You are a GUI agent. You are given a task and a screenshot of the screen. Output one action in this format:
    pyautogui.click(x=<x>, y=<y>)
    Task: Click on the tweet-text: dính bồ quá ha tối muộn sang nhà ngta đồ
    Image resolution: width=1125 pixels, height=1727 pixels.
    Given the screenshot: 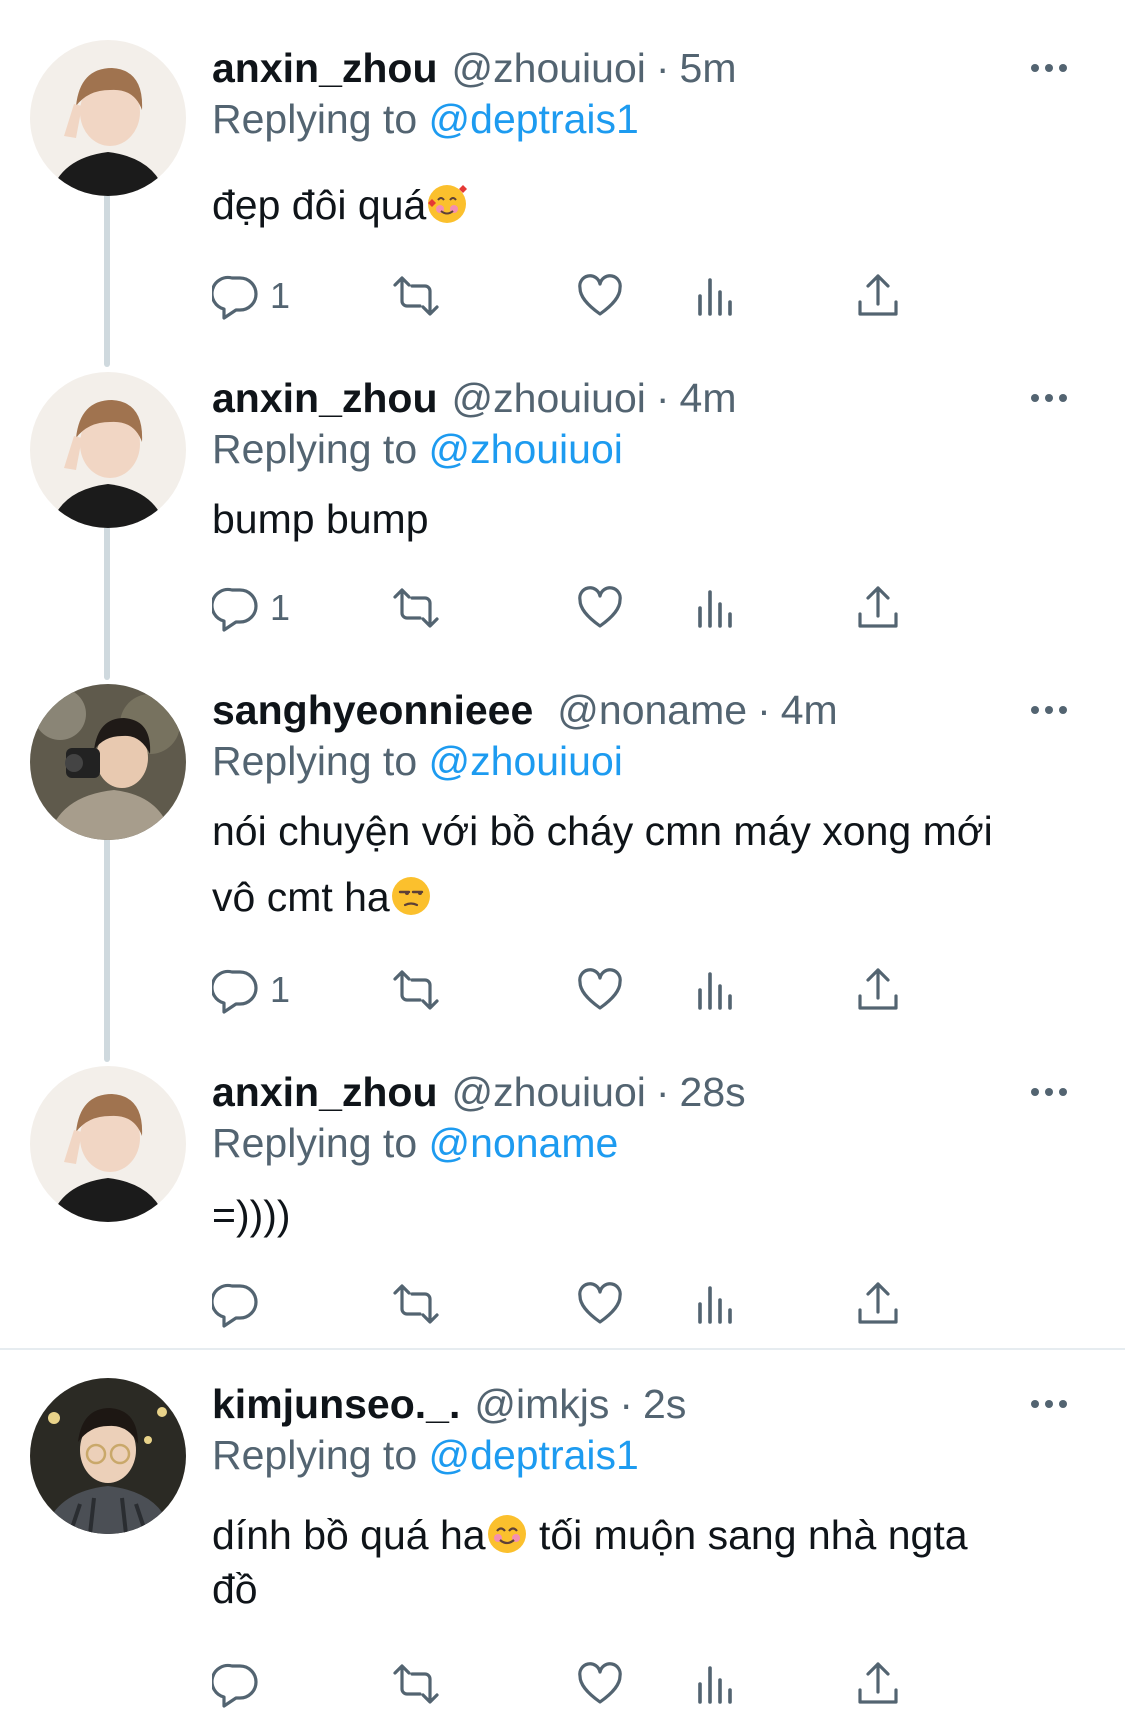 What is the action you would take?
    pyautogui.click(x=642, y=1562)
    